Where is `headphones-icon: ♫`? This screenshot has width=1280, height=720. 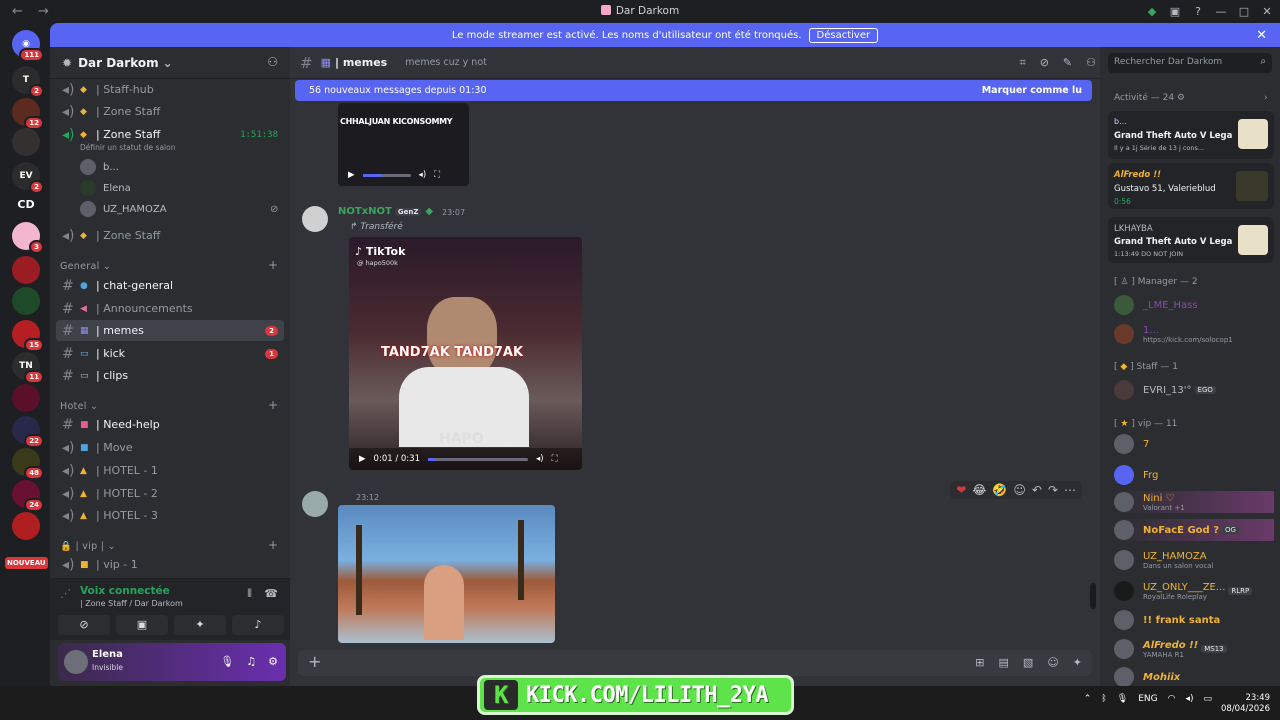 headphones-icon: ♫ is located at coordinates (251, 661).